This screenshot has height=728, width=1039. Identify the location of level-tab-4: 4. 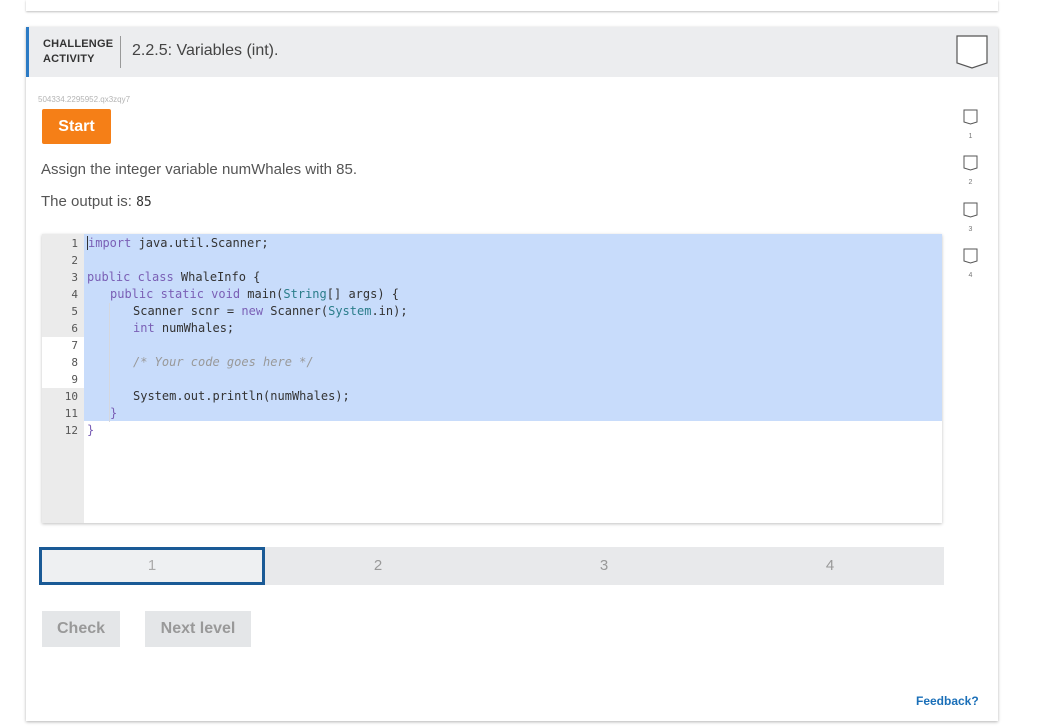
(830, 566).